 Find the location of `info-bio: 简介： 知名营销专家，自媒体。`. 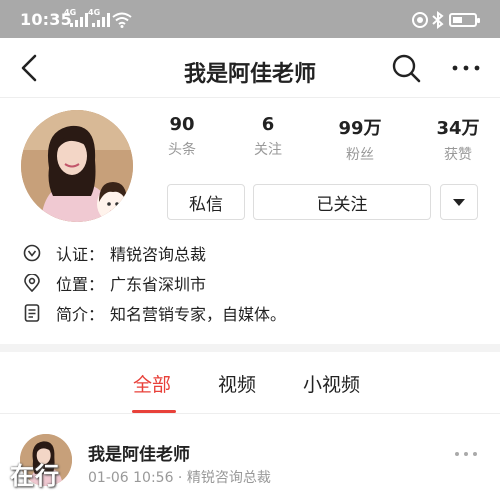

info-bio: 简介： 知名营销专家，自媒体。 is located at coordinates (154, 313).